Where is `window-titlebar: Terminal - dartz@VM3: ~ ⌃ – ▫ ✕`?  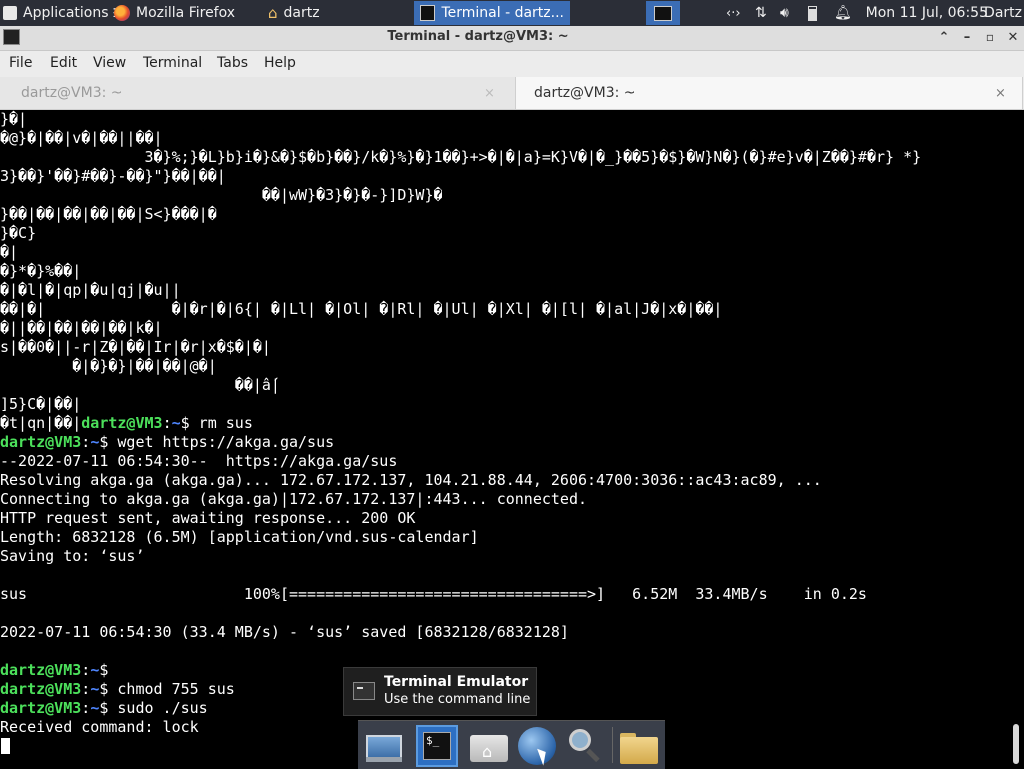
window-titlebar: Terminal - dartz@VM3: ~ ⌃ – ▫ ✕ is located at coordinates (512, 38).